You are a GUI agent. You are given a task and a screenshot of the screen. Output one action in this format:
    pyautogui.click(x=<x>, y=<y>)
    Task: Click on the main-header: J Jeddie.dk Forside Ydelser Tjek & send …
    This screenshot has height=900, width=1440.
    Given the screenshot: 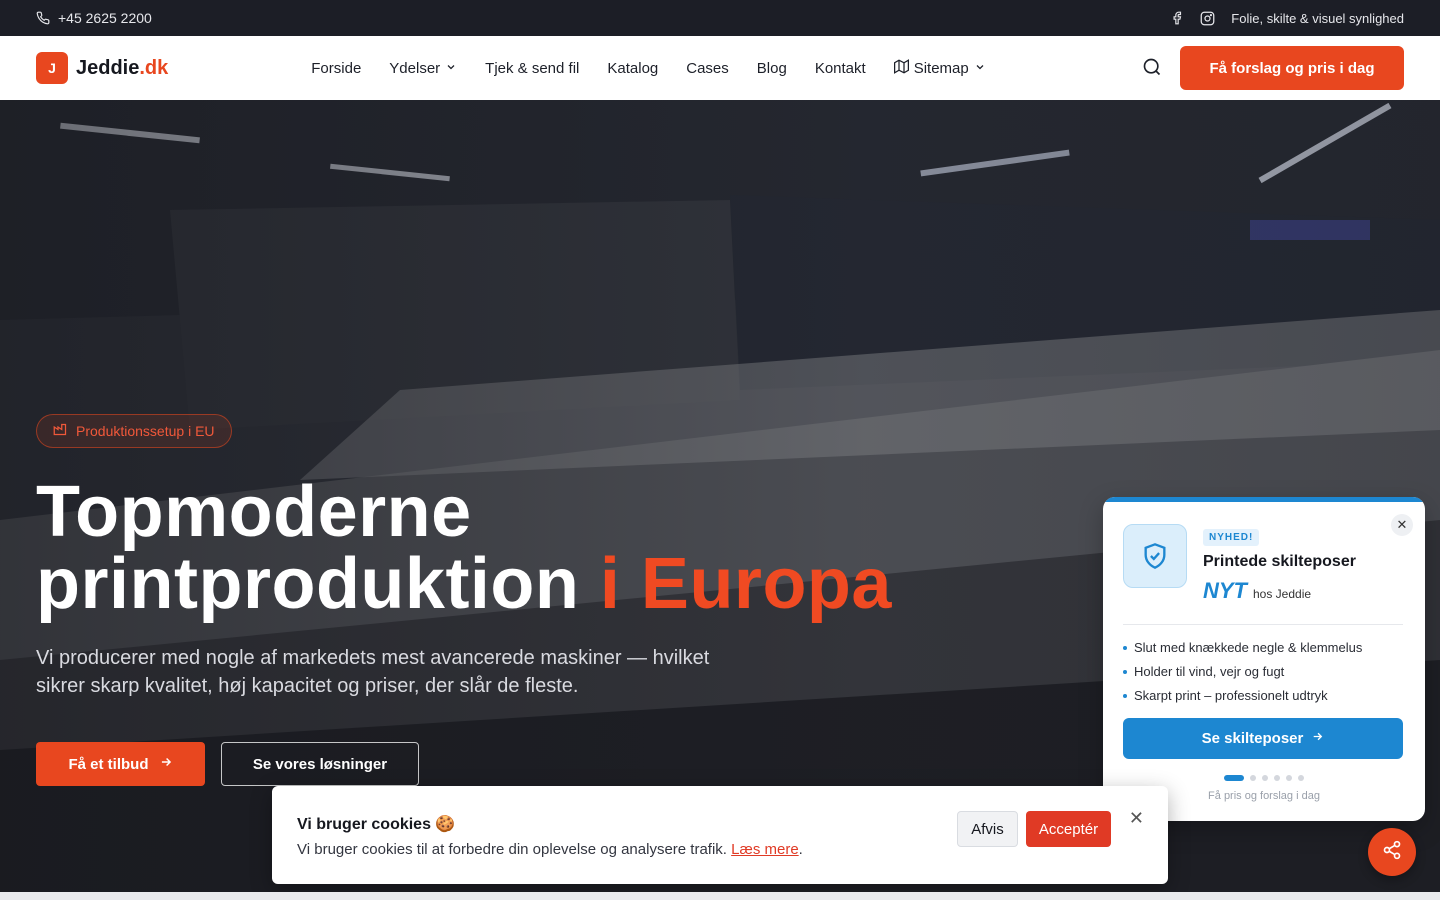 What is the action you would take?
    pyautogui.click(x=720, y=68)
    